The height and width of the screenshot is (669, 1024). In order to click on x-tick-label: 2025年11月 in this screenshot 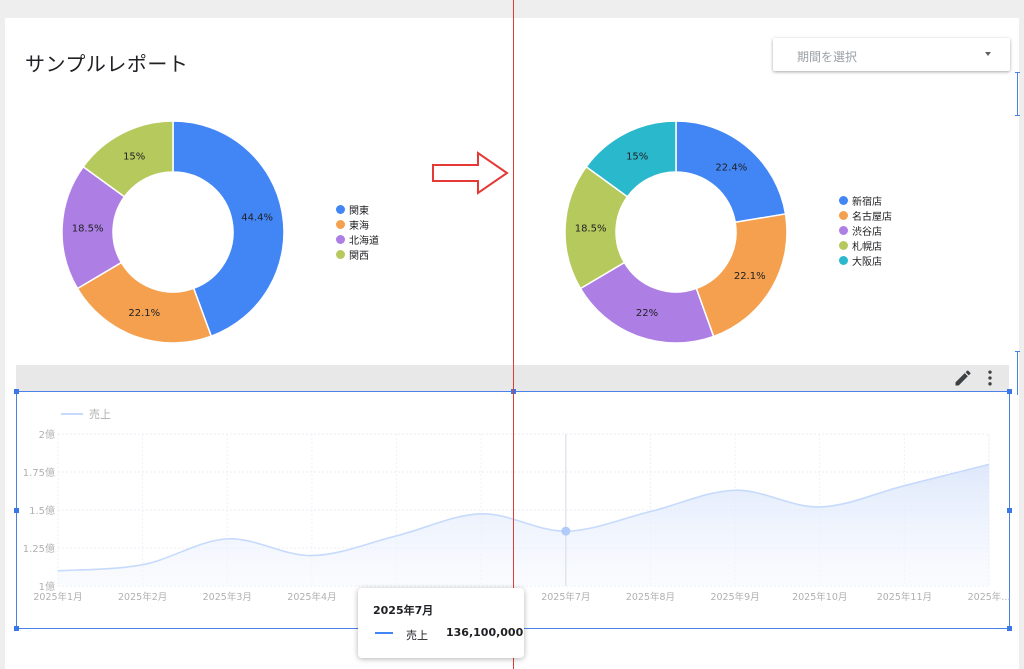, I will do `click(904, 597)`.